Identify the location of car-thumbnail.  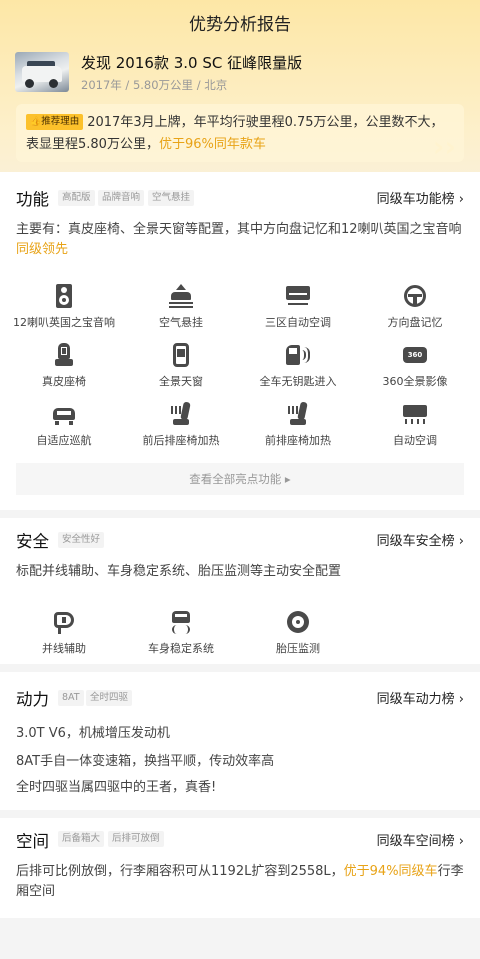
(42, 72).